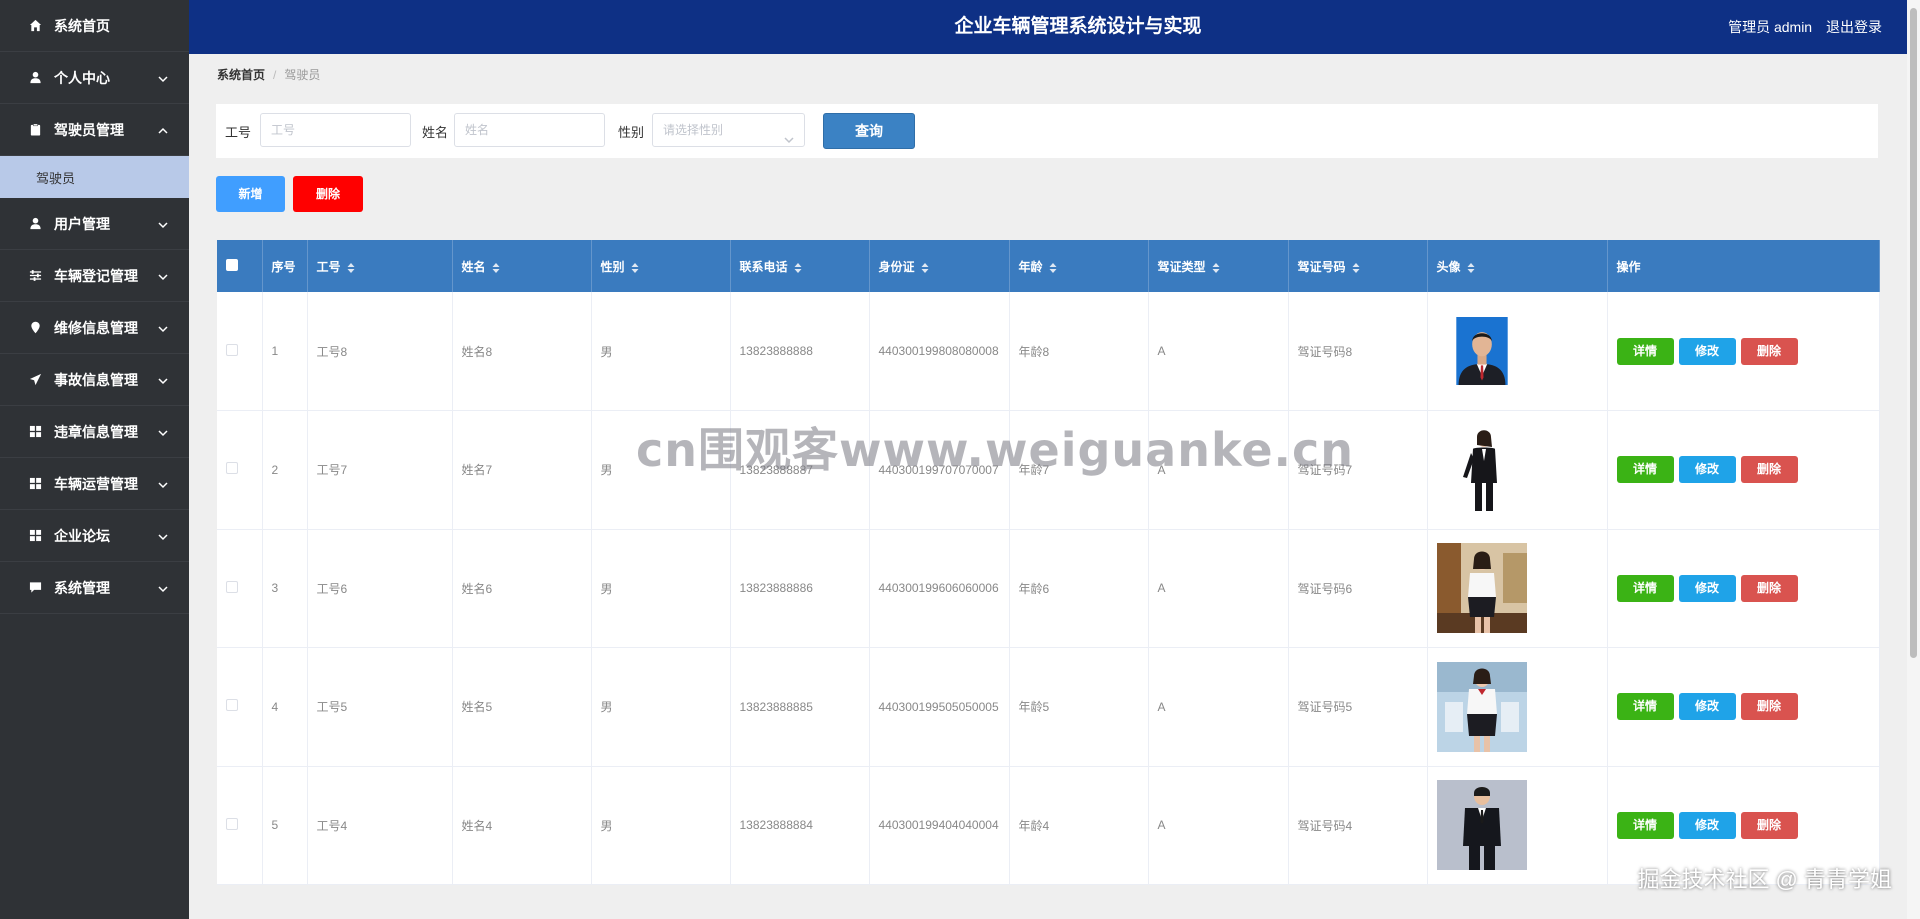 This screenshot has width=1920, height=919. Describe the element at coordinates (1079, 825) in the screenshot. I see `cell-age: 年龄4` at that location.